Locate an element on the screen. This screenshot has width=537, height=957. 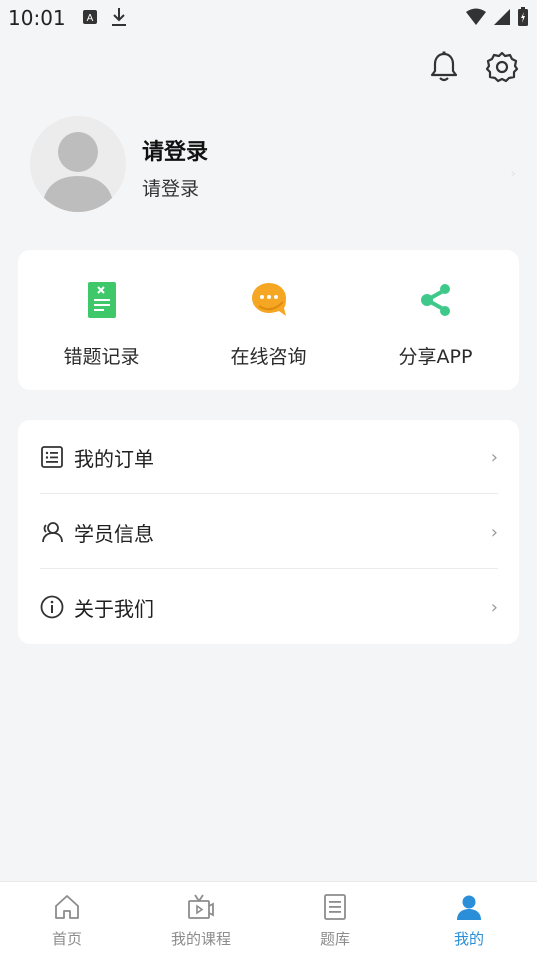
status-time: 10:01 is located at coordinates (37, 18).